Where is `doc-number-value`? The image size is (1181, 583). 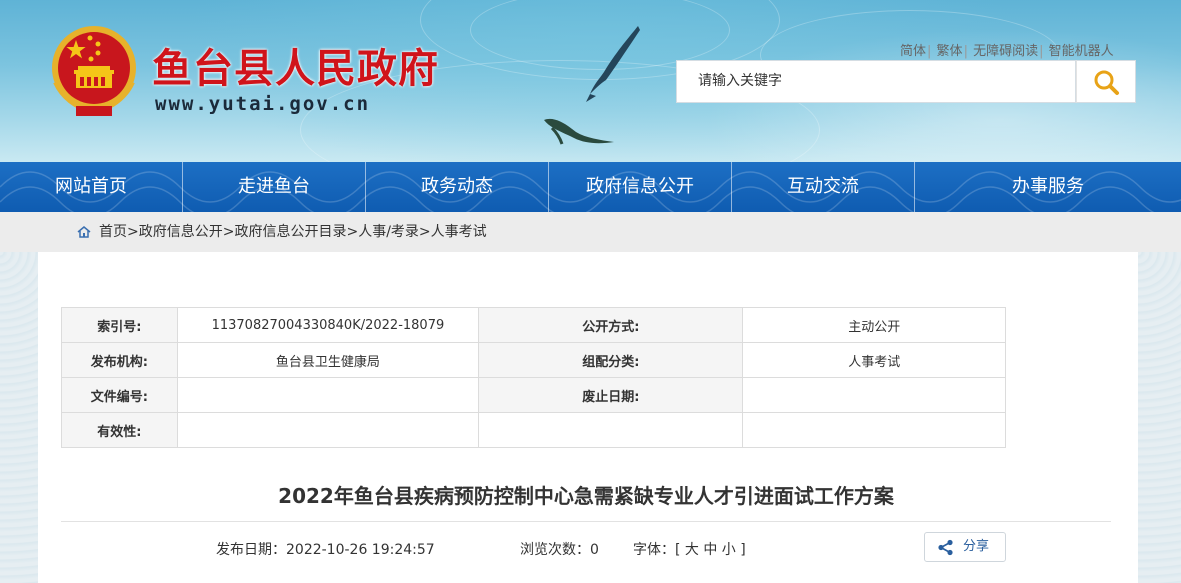 doc-number-value is located at coordinates (328, 395).